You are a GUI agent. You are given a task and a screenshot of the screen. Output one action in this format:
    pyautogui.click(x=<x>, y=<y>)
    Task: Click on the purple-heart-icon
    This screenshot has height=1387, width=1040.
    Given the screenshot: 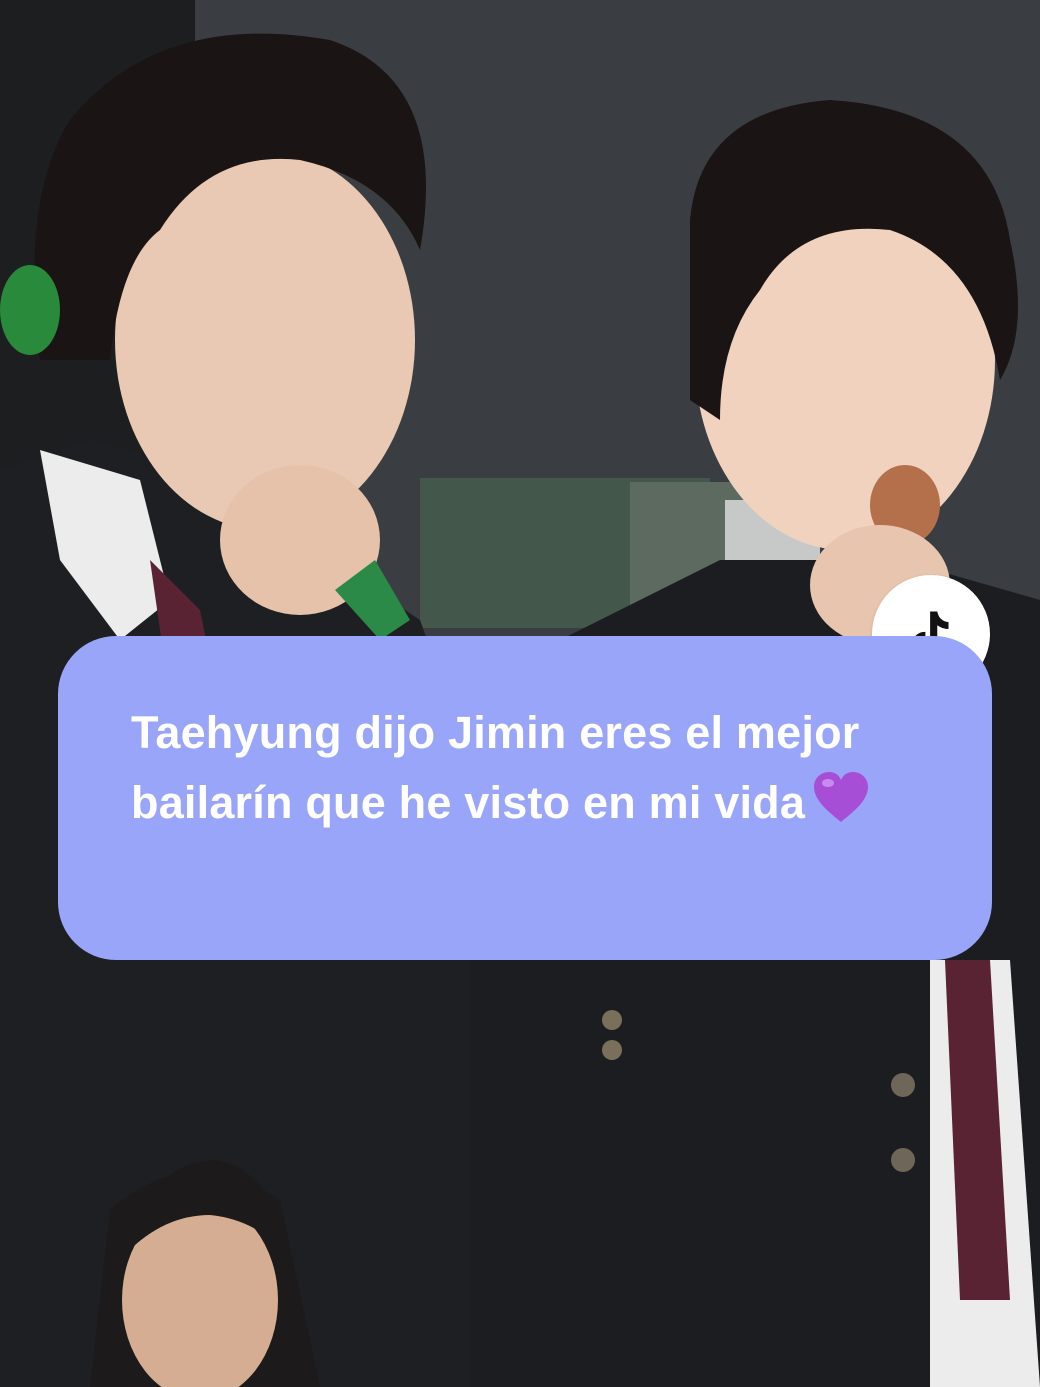 What is the action you would take?
    pyautogui.click(x=841, y=807)
    